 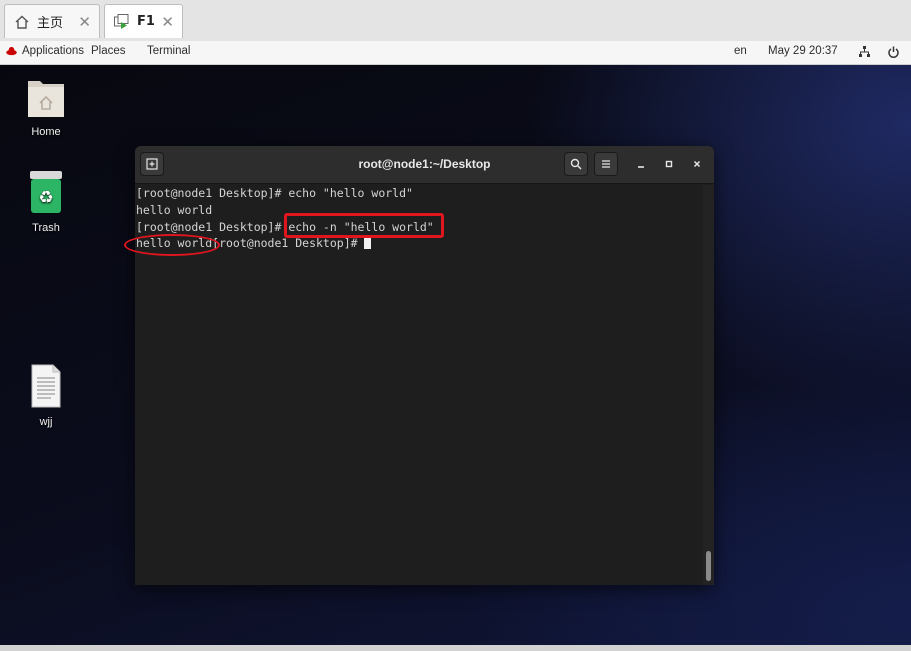 I want to click on desktop-icon-trash-label: Trash, so click(x=46, y=228).